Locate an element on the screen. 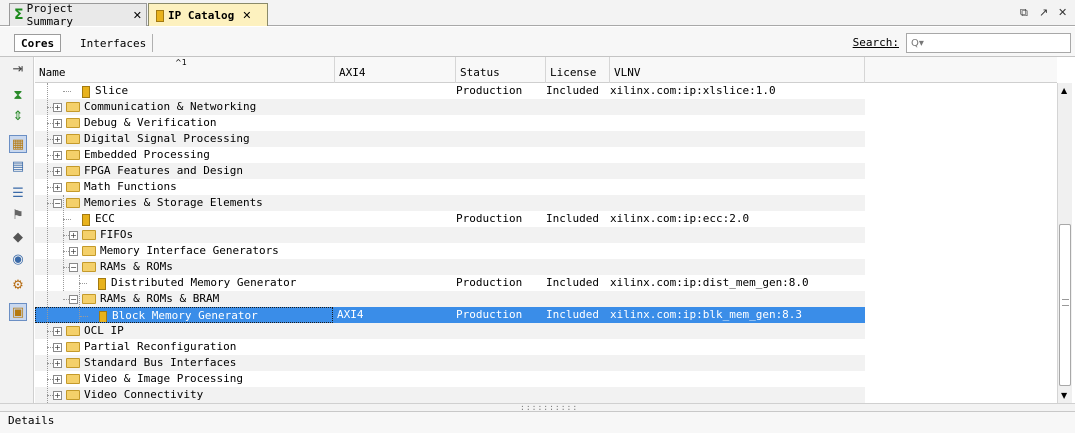 This screenshot has height=433, width=1075. name-label: Video Connectivity is located at coordinates (144, 394).